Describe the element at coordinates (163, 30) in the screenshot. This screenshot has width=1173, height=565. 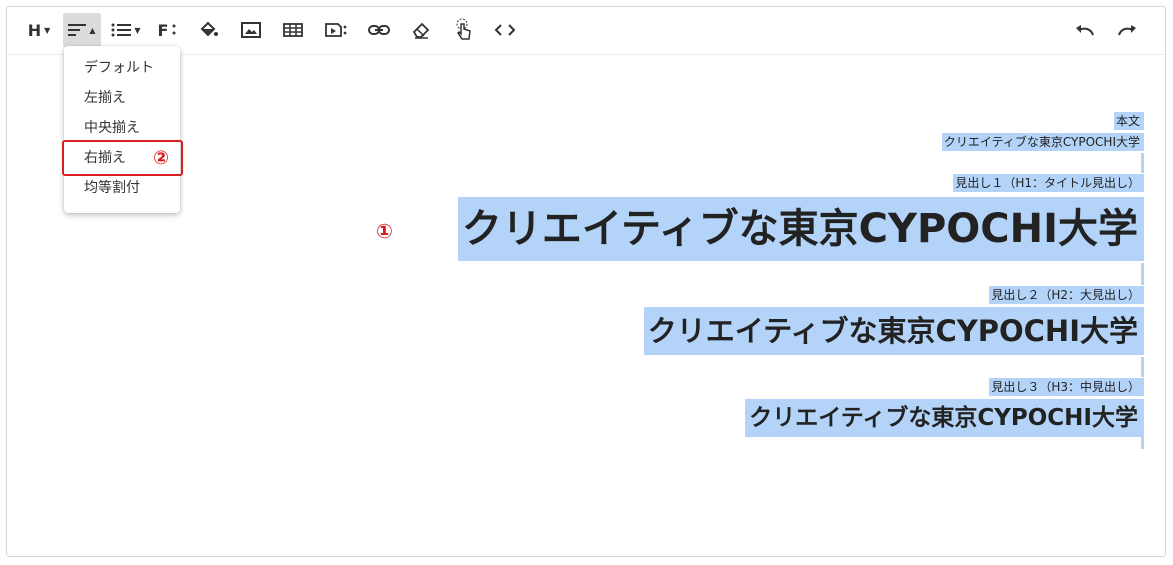
I see `font-icon: F` at that location.